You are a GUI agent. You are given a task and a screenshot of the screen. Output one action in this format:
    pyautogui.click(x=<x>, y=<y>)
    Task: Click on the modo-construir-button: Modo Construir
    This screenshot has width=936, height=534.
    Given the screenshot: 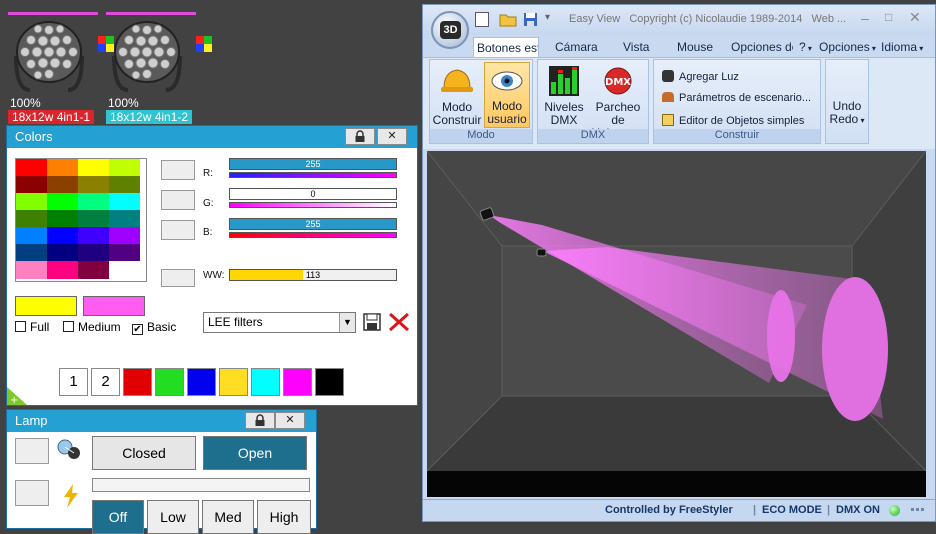 What is the action you would take?
    pyautogui.click(x=457, y=97)
    